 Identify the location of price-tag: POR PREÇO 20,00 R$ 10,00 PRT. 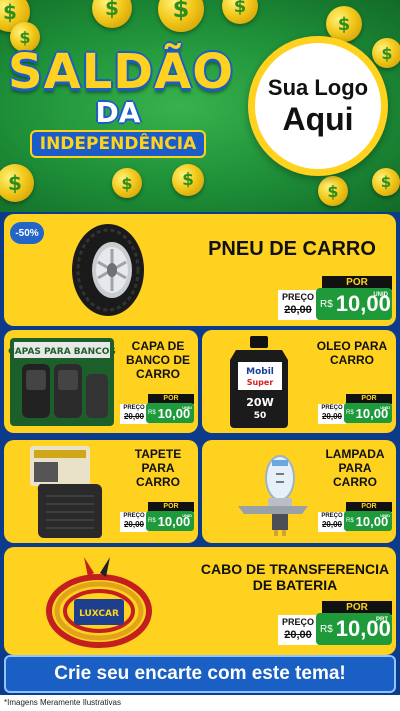
(335, 624).